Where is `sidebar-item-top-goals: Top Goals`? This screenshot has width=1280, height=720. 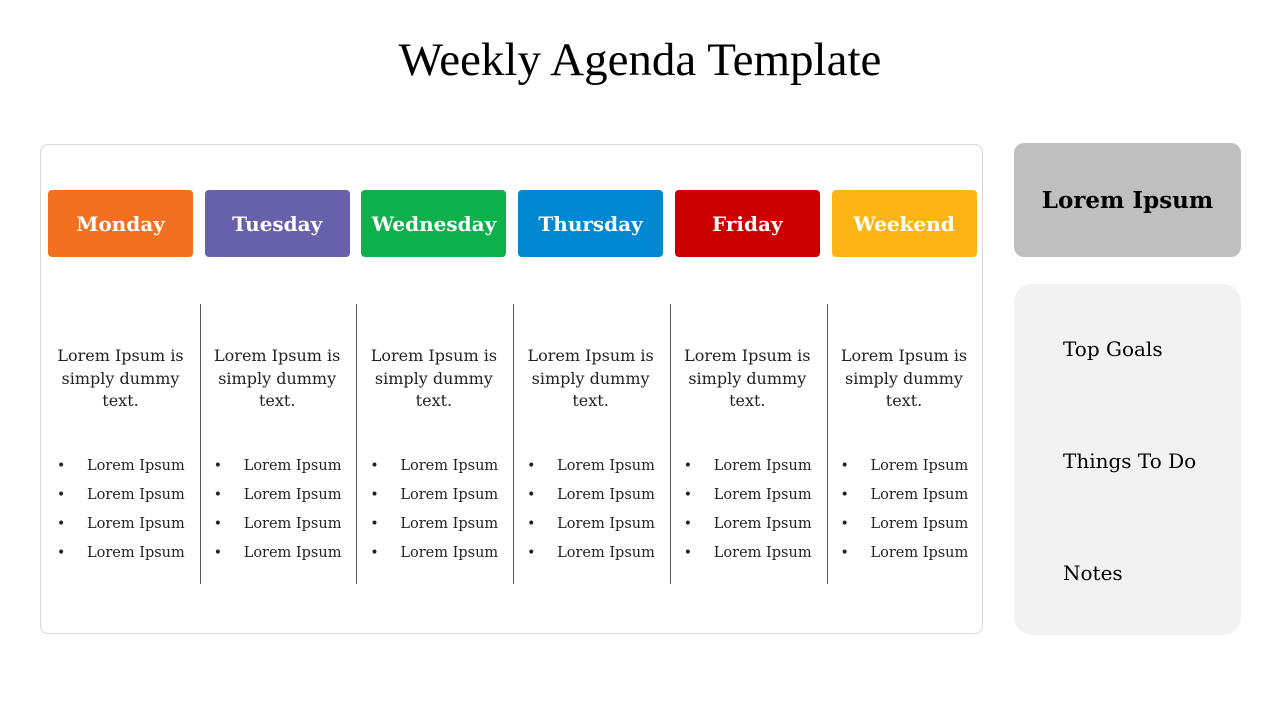
sidebar-item-top-goals: Top Goals is located at coordinates (1113, 349).